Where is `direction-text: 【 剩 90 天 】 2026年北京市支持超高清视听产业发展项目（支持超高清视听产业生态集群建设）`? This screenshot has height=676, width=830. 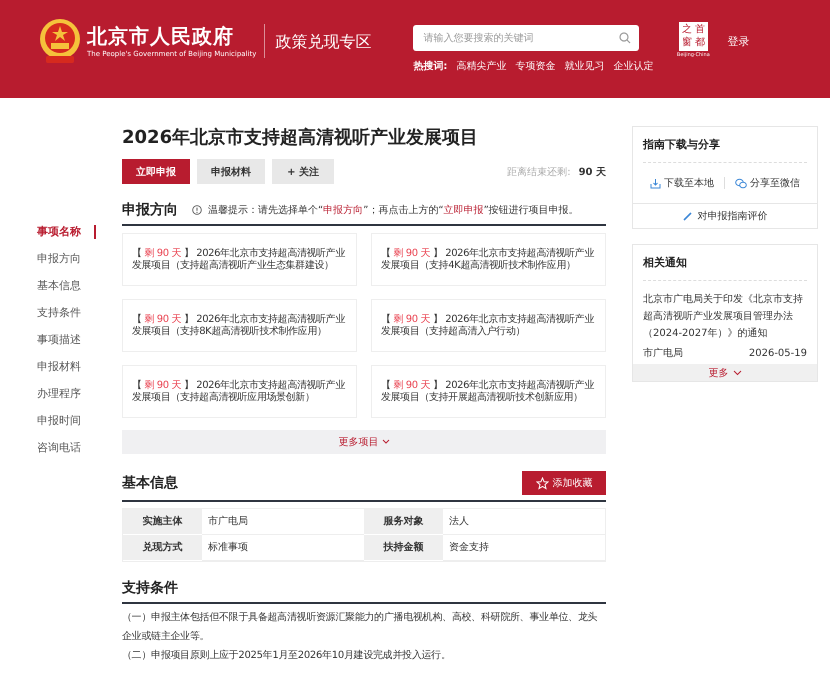 direction-text: 【 剩 90 天 】 2026年北京市支持超高清视听产业发展项目（支持超高清视听产业生态集群建设） is located at coordinates (239, 260).